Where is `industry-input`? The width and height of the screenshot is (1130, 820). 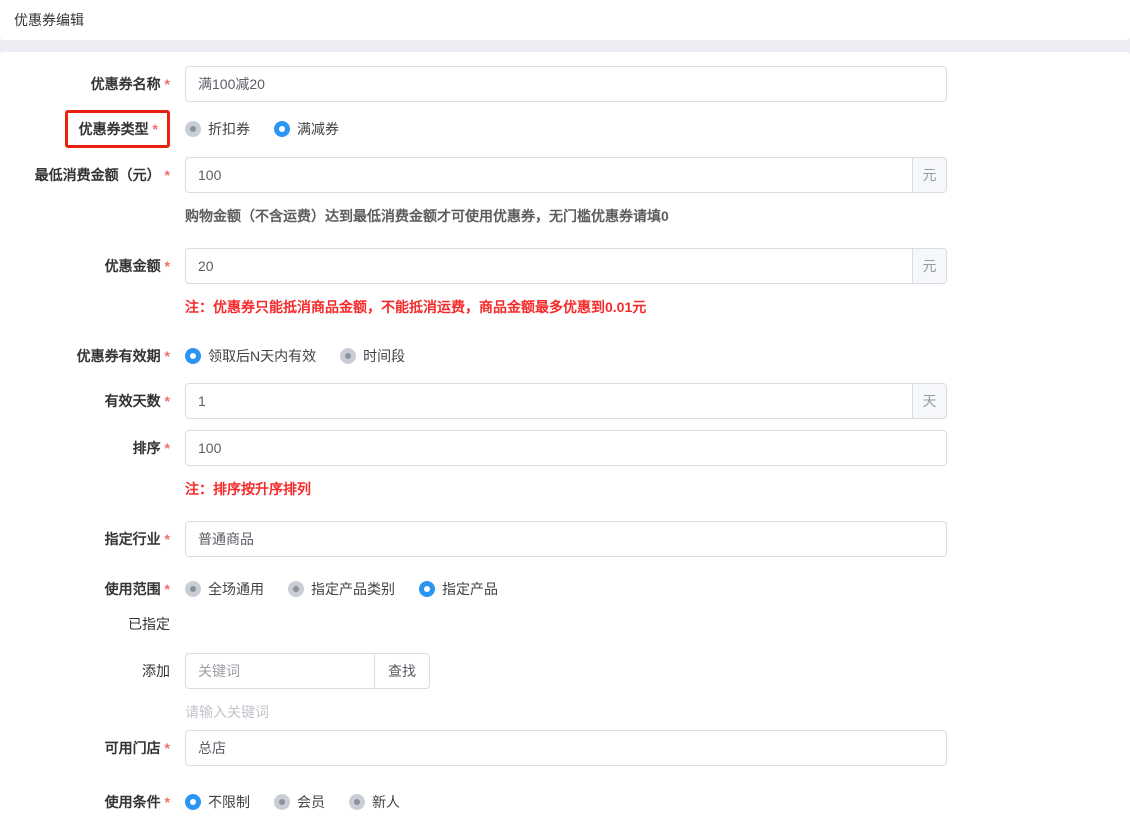
industry-input is located at coordinates (566, 539).